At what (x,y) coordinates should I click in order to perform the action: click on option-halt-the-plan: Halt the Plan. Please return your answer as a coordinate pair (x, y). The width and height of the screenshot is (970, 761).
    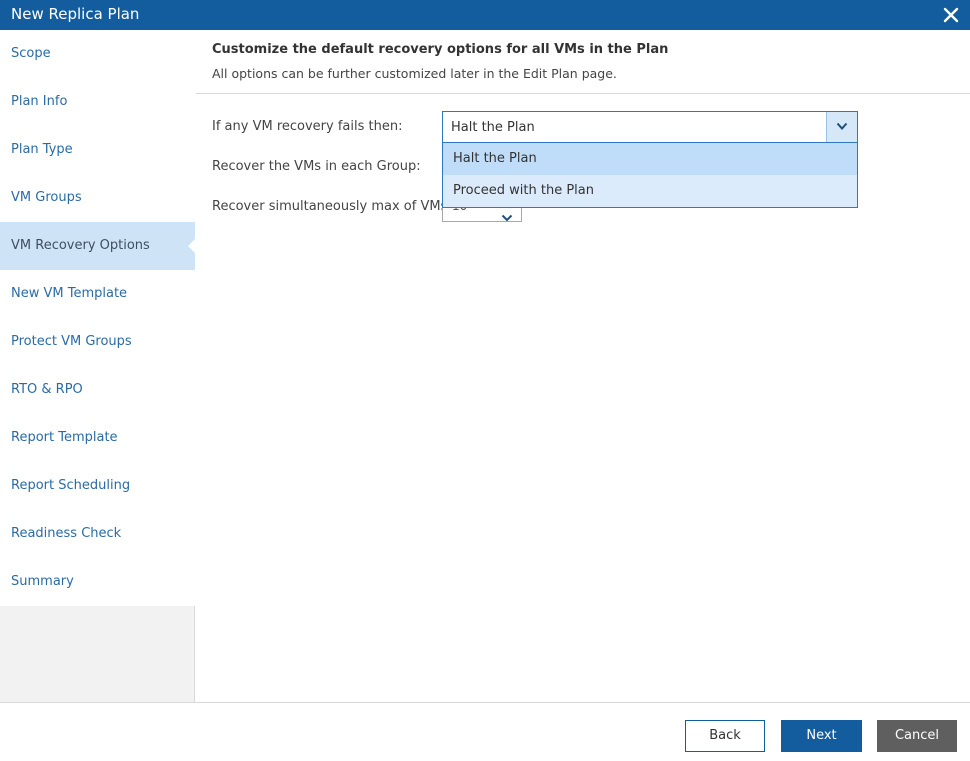
    Looking at the image, I should click on (650, 159).